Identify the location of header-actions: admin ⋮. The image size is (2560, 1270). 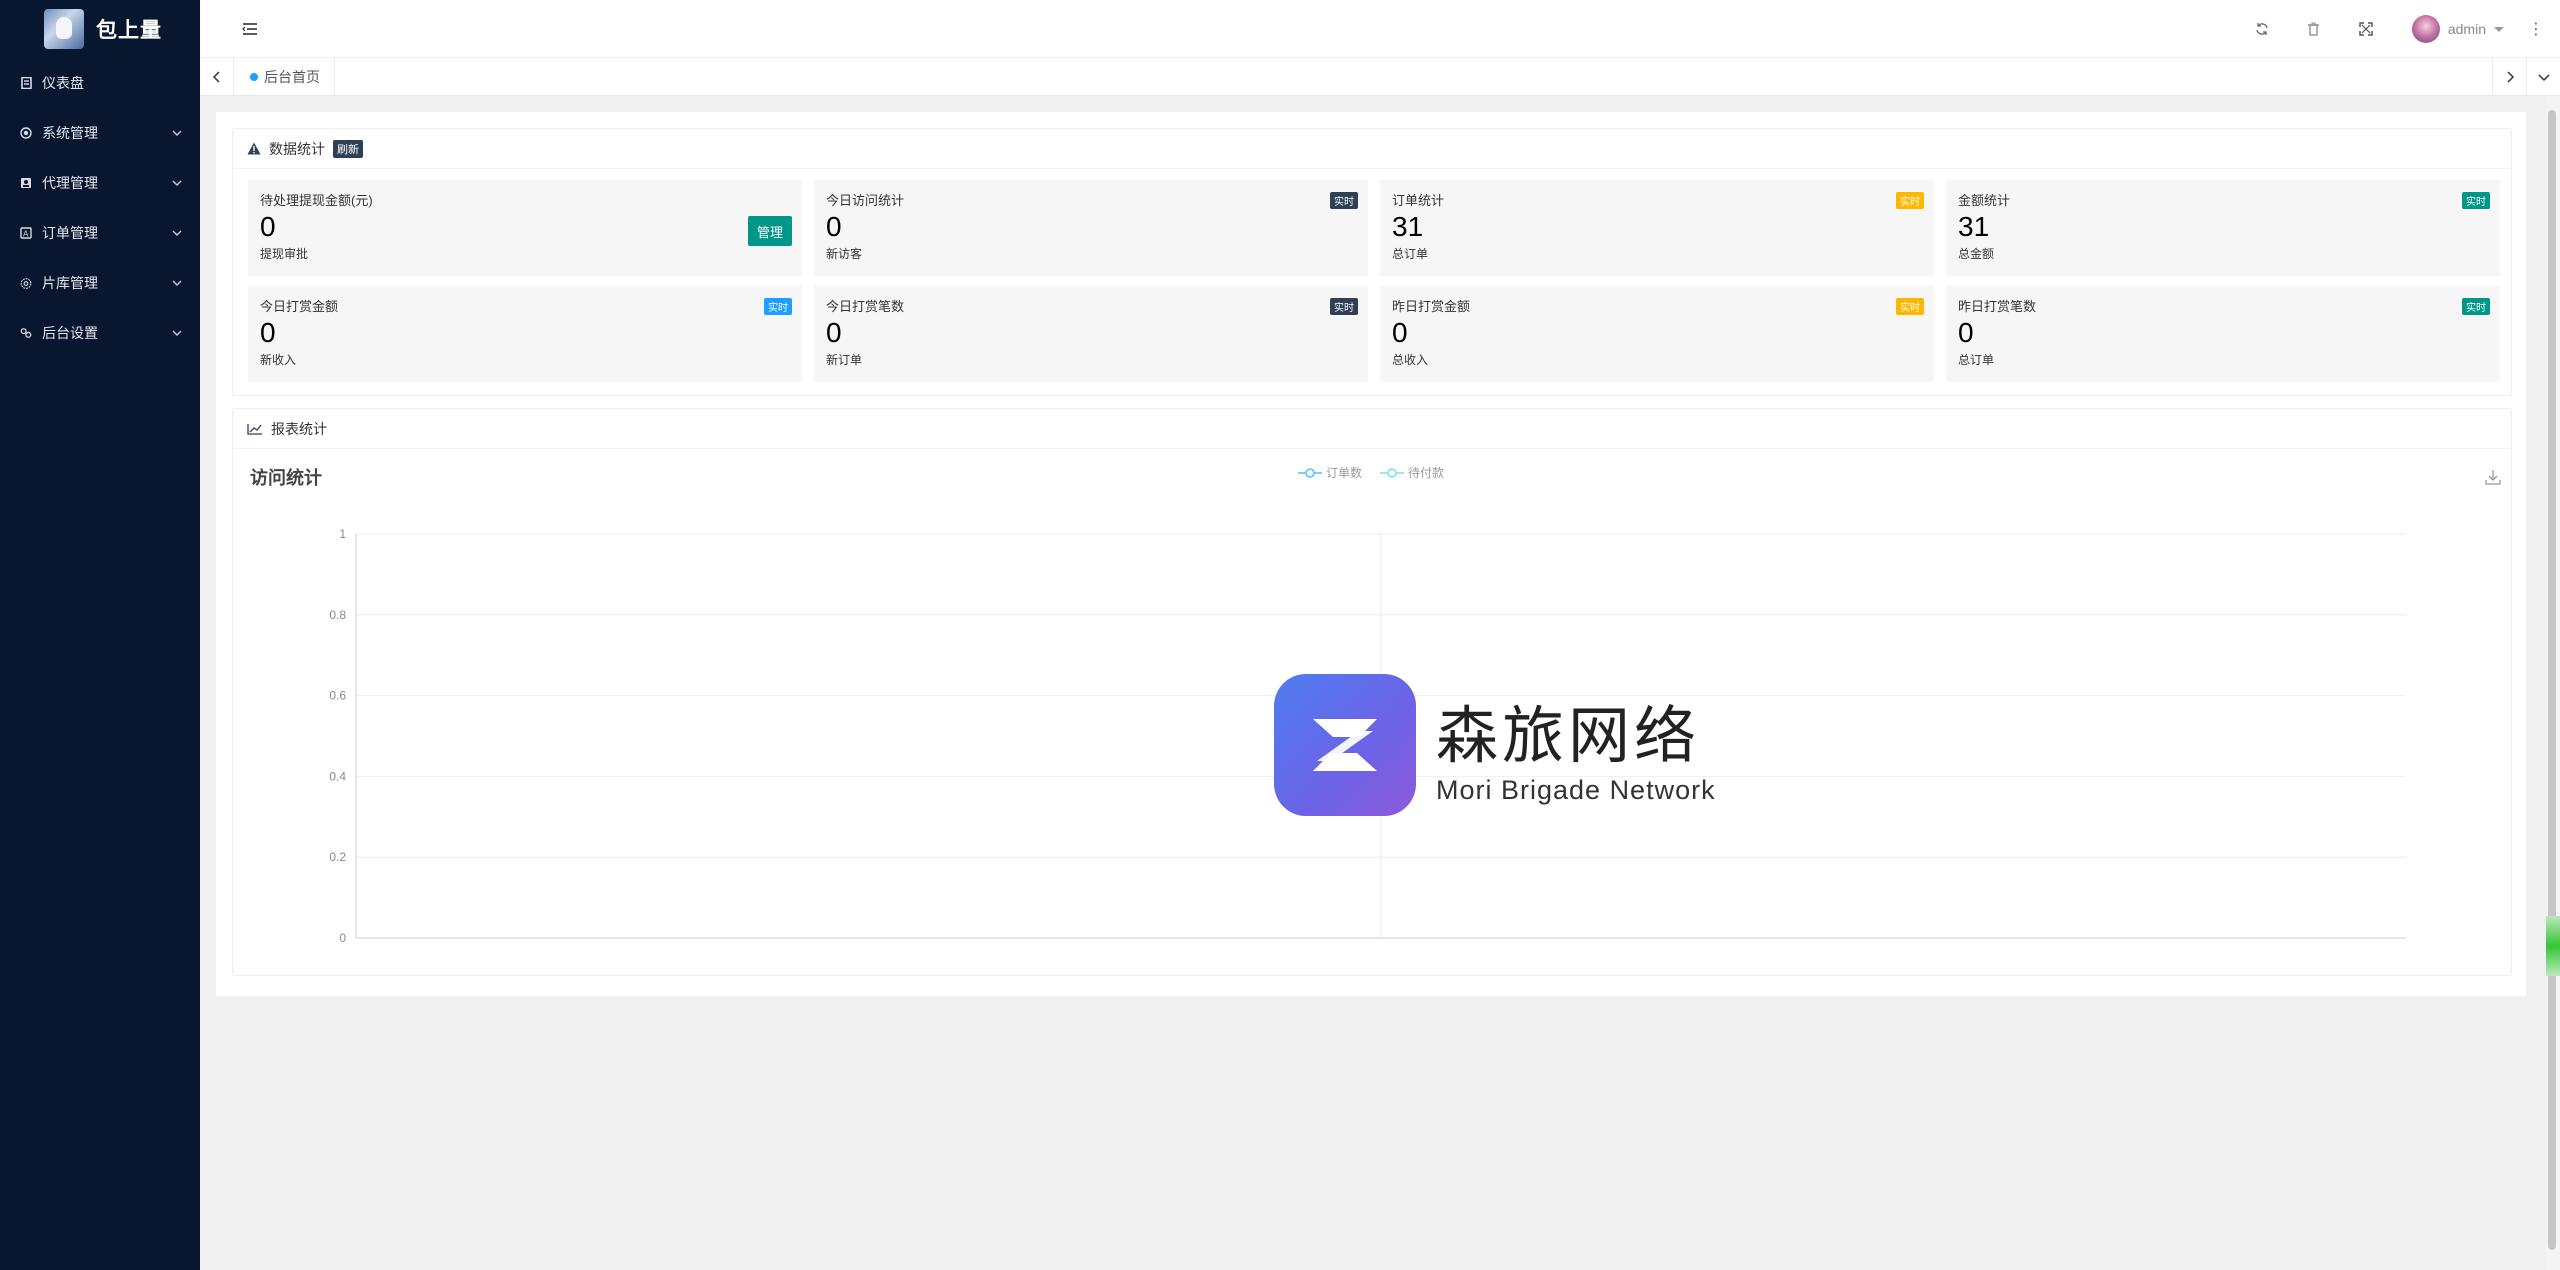
(2398, 29).